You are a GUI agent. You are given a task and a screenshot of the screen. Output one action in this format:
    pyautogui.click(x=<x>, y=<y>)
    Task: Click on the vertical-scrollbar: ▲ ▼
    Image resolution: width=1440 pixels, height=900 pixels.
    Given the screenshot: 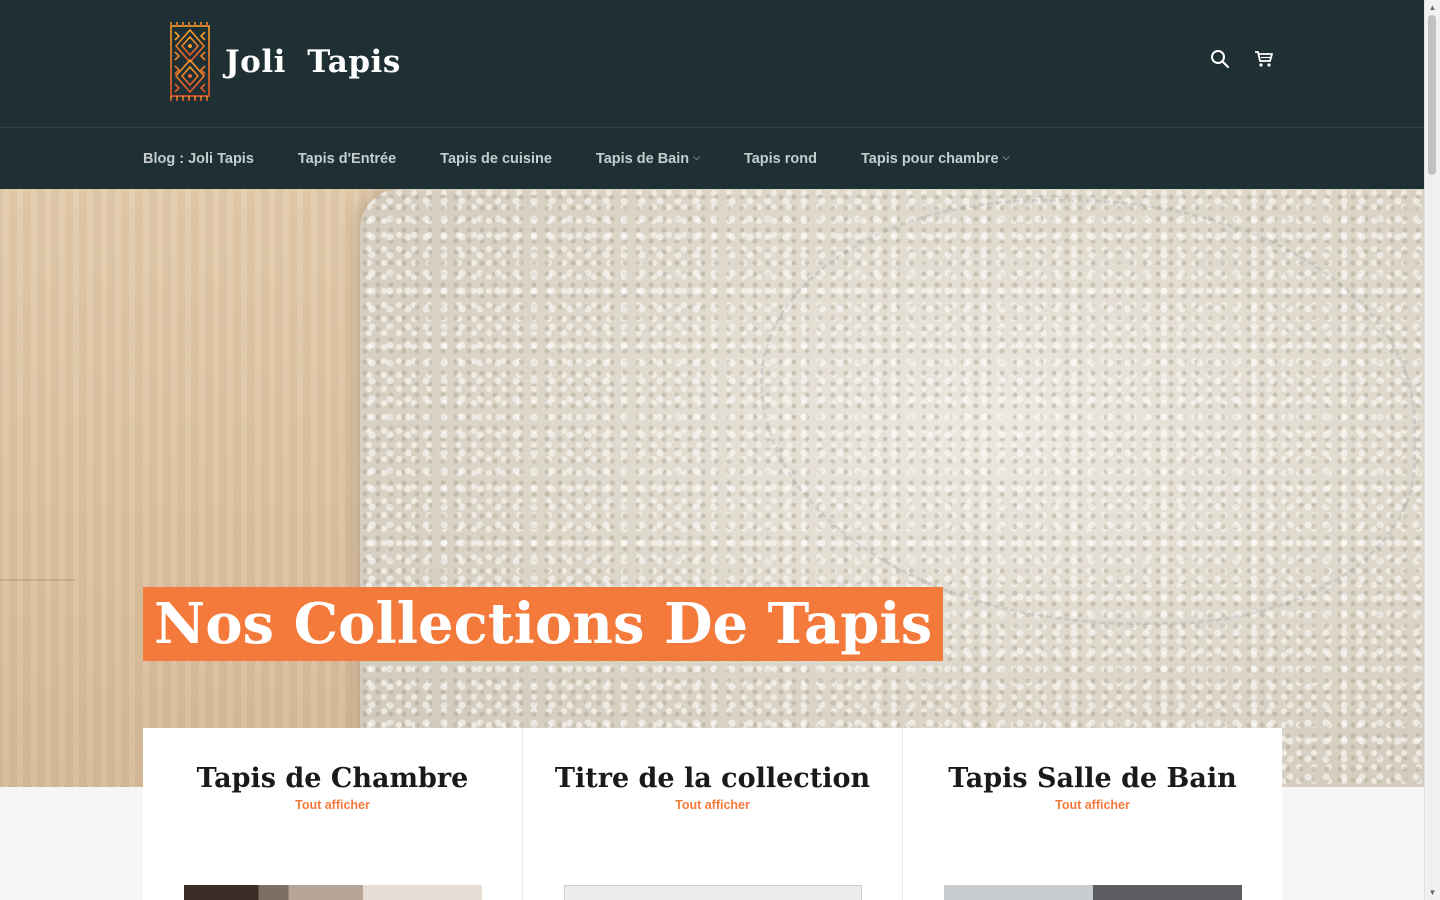 What is the action you would take?
    pyautogui.click(x=1432, y=450)
    